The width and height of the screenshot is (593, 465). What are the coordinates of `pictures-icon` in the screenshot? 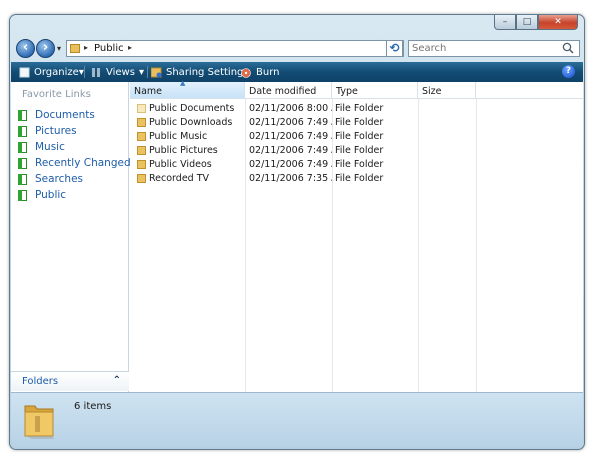 It's located at (23, 131).